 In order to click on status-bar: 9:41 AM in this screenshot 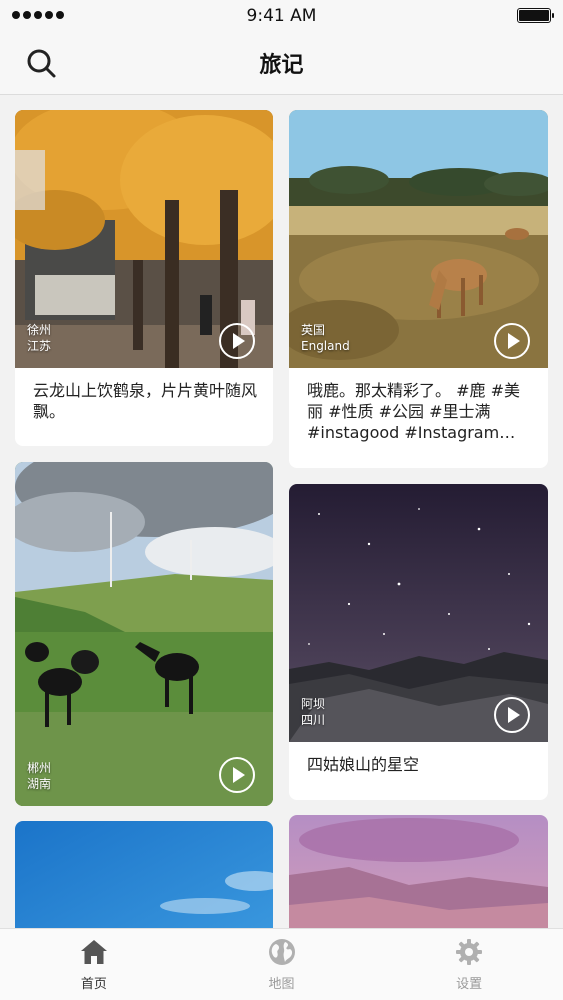, I will do `click(281, 16)`.